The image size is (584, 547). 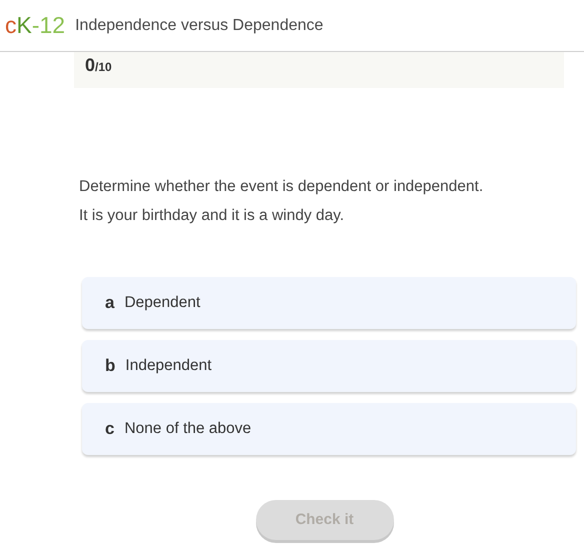 What do you see at coordinates (199, 26) in the screenshot?
I see `page-title: Independence versus Dependence` at bounding box center [199, 26].